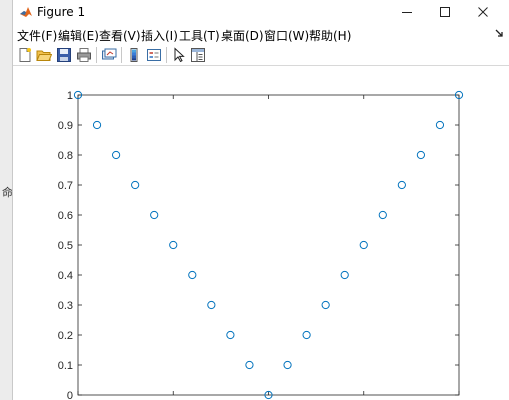  Describe the element at coordinates (78, 35) in the screenshot. I see `menu-edit: 编辑(E)` at that location.